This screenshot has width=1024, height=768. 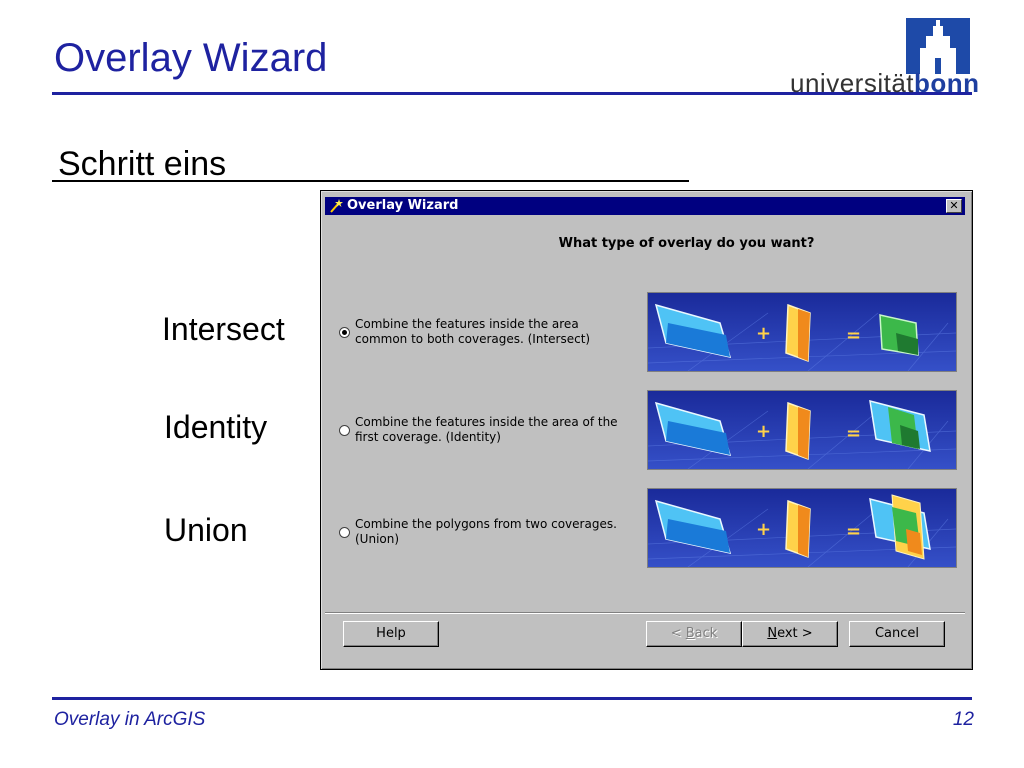 I want to click on next-rest: ext >, so click(x=795, y=633).